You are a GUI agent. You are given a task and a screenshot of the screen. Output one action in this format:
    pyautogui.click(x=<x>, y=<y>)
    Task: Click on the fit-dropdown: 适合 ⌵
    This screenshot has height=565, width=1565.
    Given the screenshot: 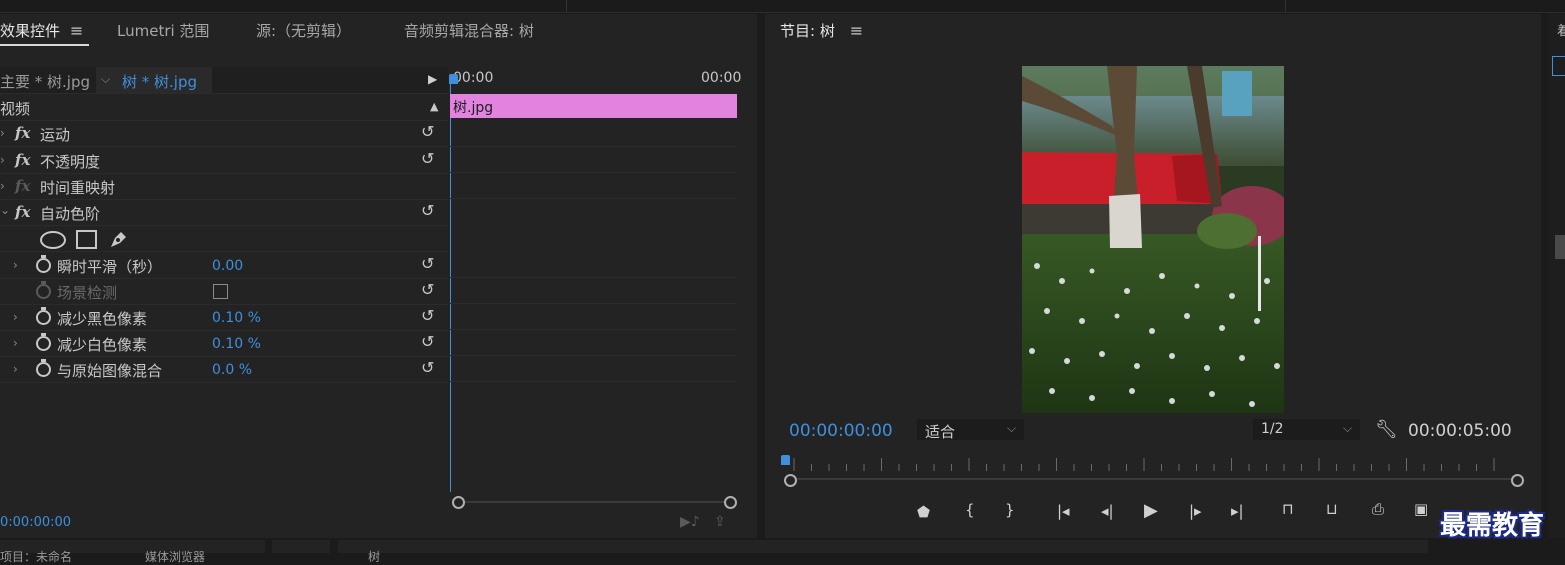 What is the action you would take?
    pyautogui.click(x=970, y=430)
    